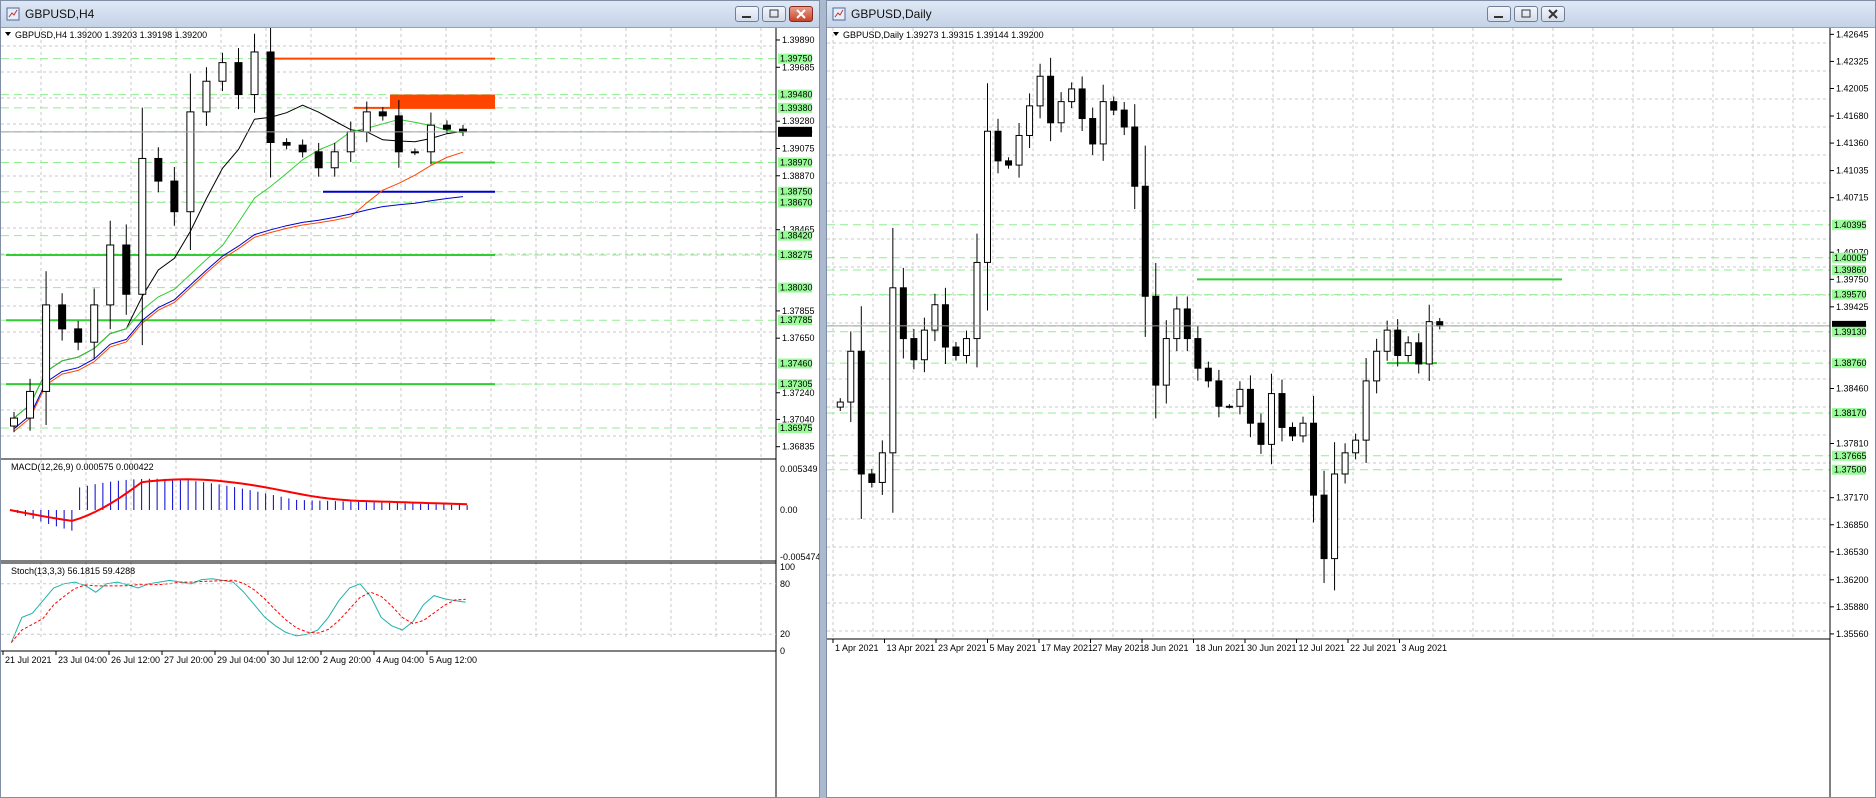 This screenshot has height=798, width=1876. Describe the element at coordinates (1850, 258) in the screenshot. I see `level-tag-label: 1.40005` at that location.